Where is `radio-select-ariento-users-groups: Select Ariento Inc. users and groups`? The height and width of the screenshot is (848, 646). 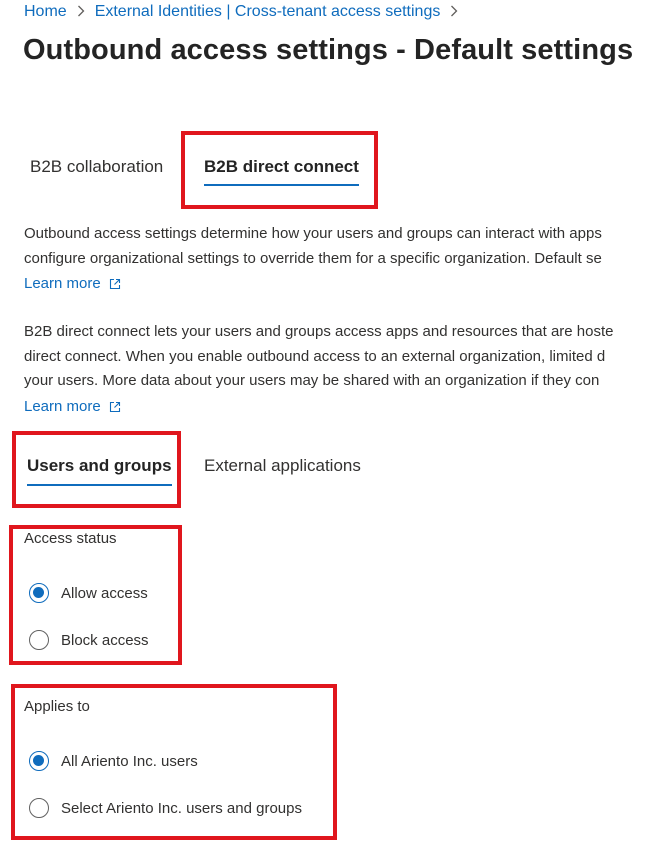
radio-select-ariento-users-groups: Select Ariento Inc. users and groups is located at coordinates (165, 808).